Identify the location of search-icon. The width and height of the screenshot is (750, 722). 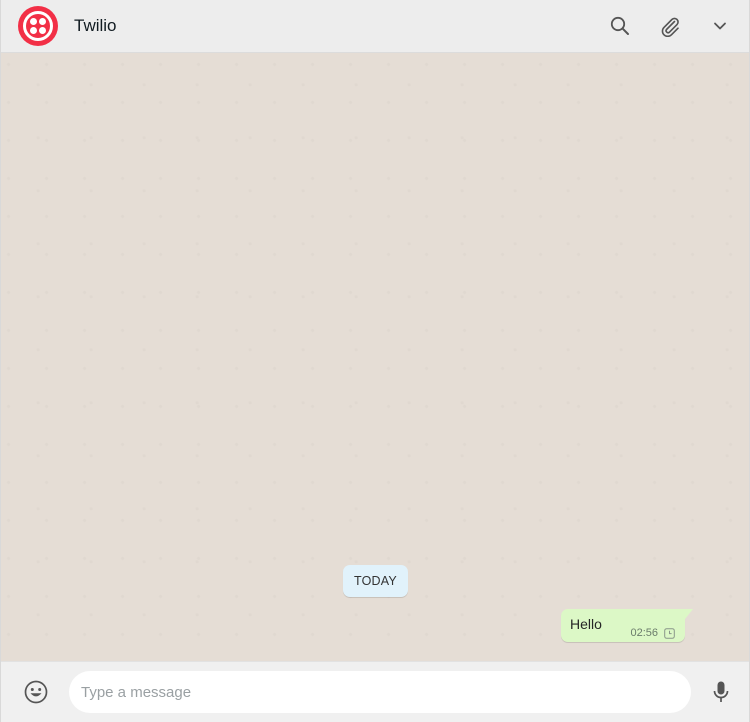
(620, 26).